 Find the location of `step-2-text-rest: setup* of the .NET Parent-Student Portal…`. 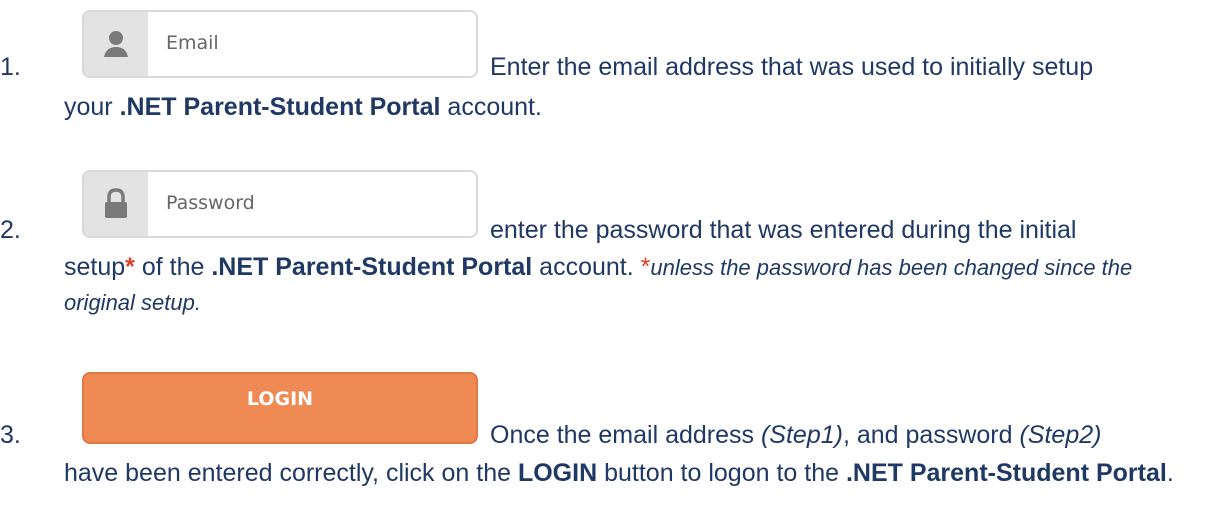

step-2-text-rest: setup* of the .NET Parent-Student Portal… is located at coordinates (598, 284).